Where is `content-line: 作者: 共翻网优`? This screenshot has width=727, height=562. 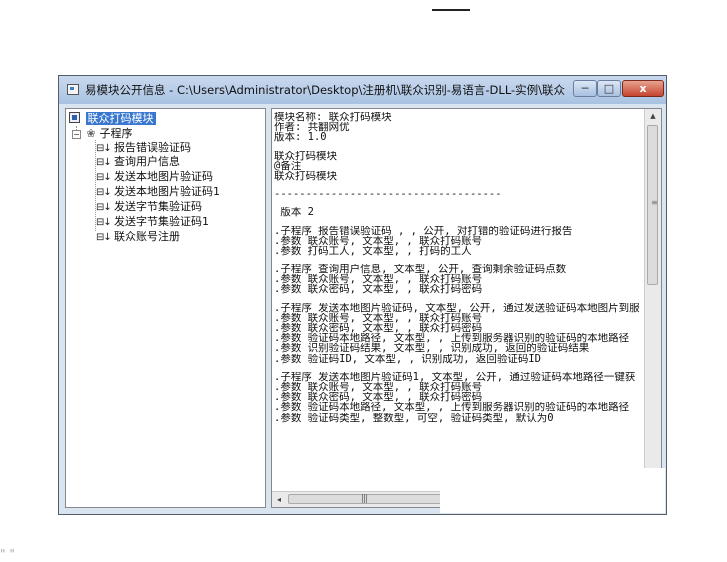
content-line: 作者: 共翻网优 is located at coordinates (312, 127).